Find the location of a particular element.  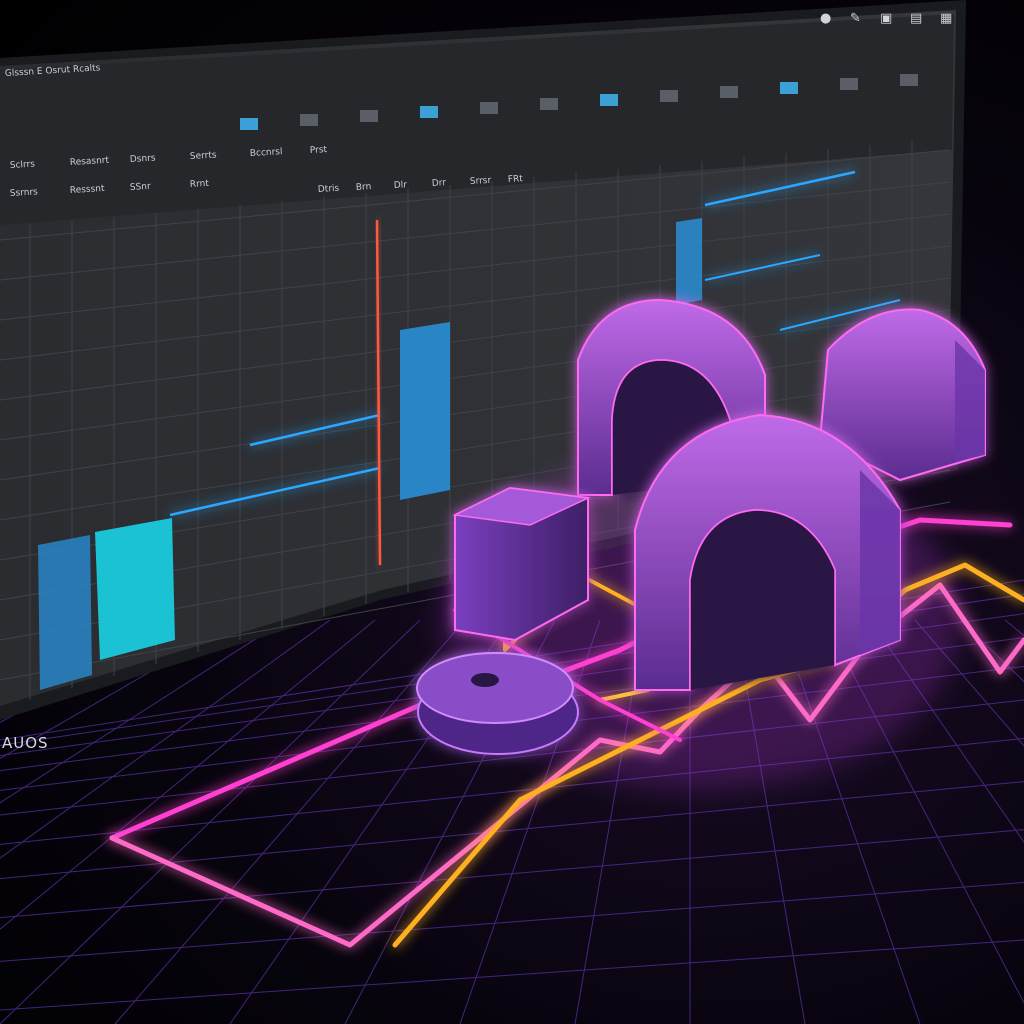

shape-arch-front is located at coordinates (767, 552).